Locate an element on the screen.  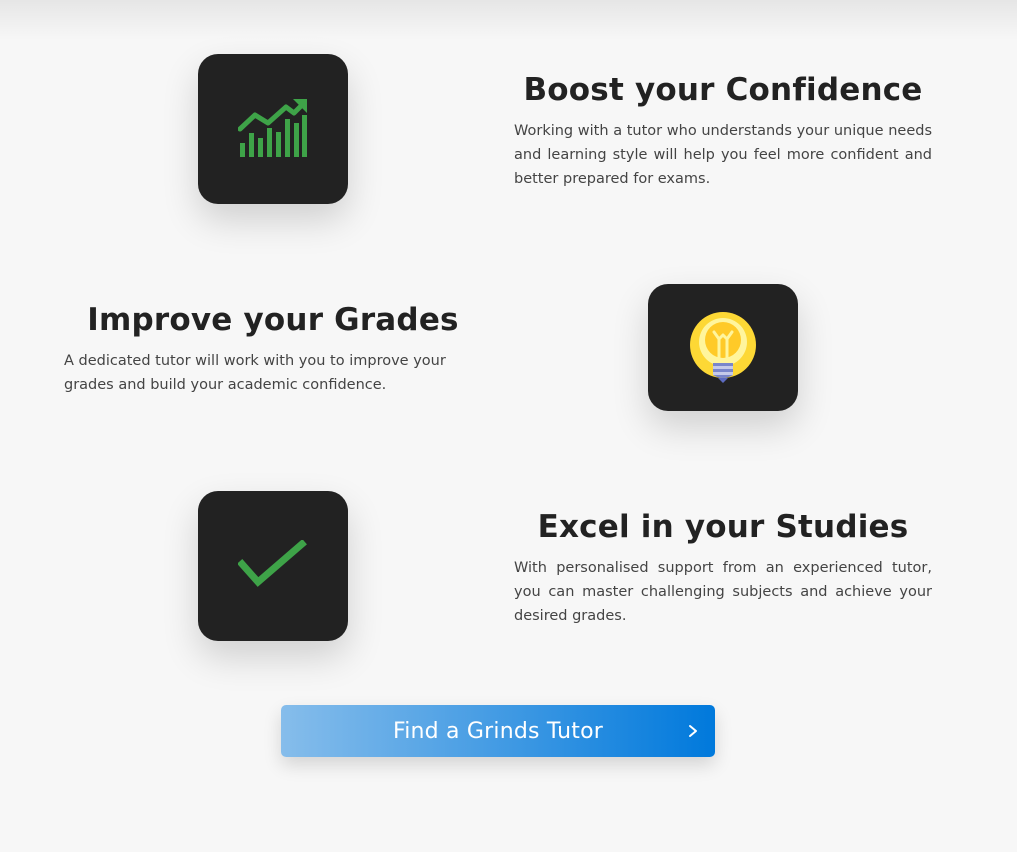
feature-title: Improve your Grades is located at coordinates (273, 320).